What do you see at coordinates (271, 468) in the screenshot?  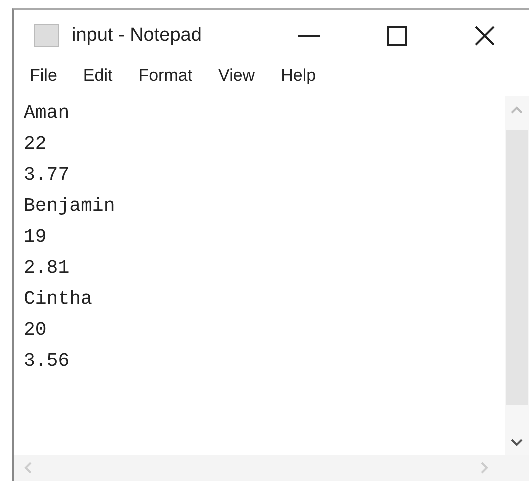 I see `horizontal-scrollbar` at bounding box center [271, 468].